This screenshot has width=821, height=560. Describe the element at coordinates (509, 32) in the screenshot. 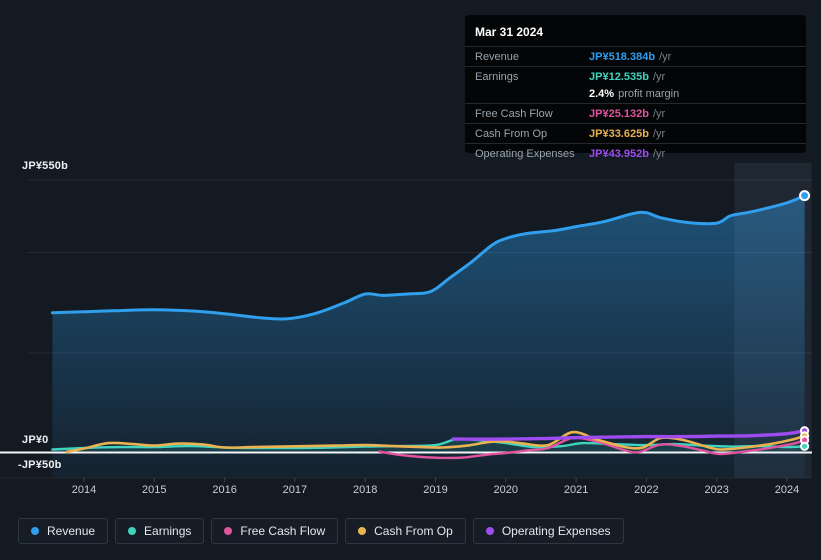

I see `tooltip-date: Mar 31 2024` at that location.